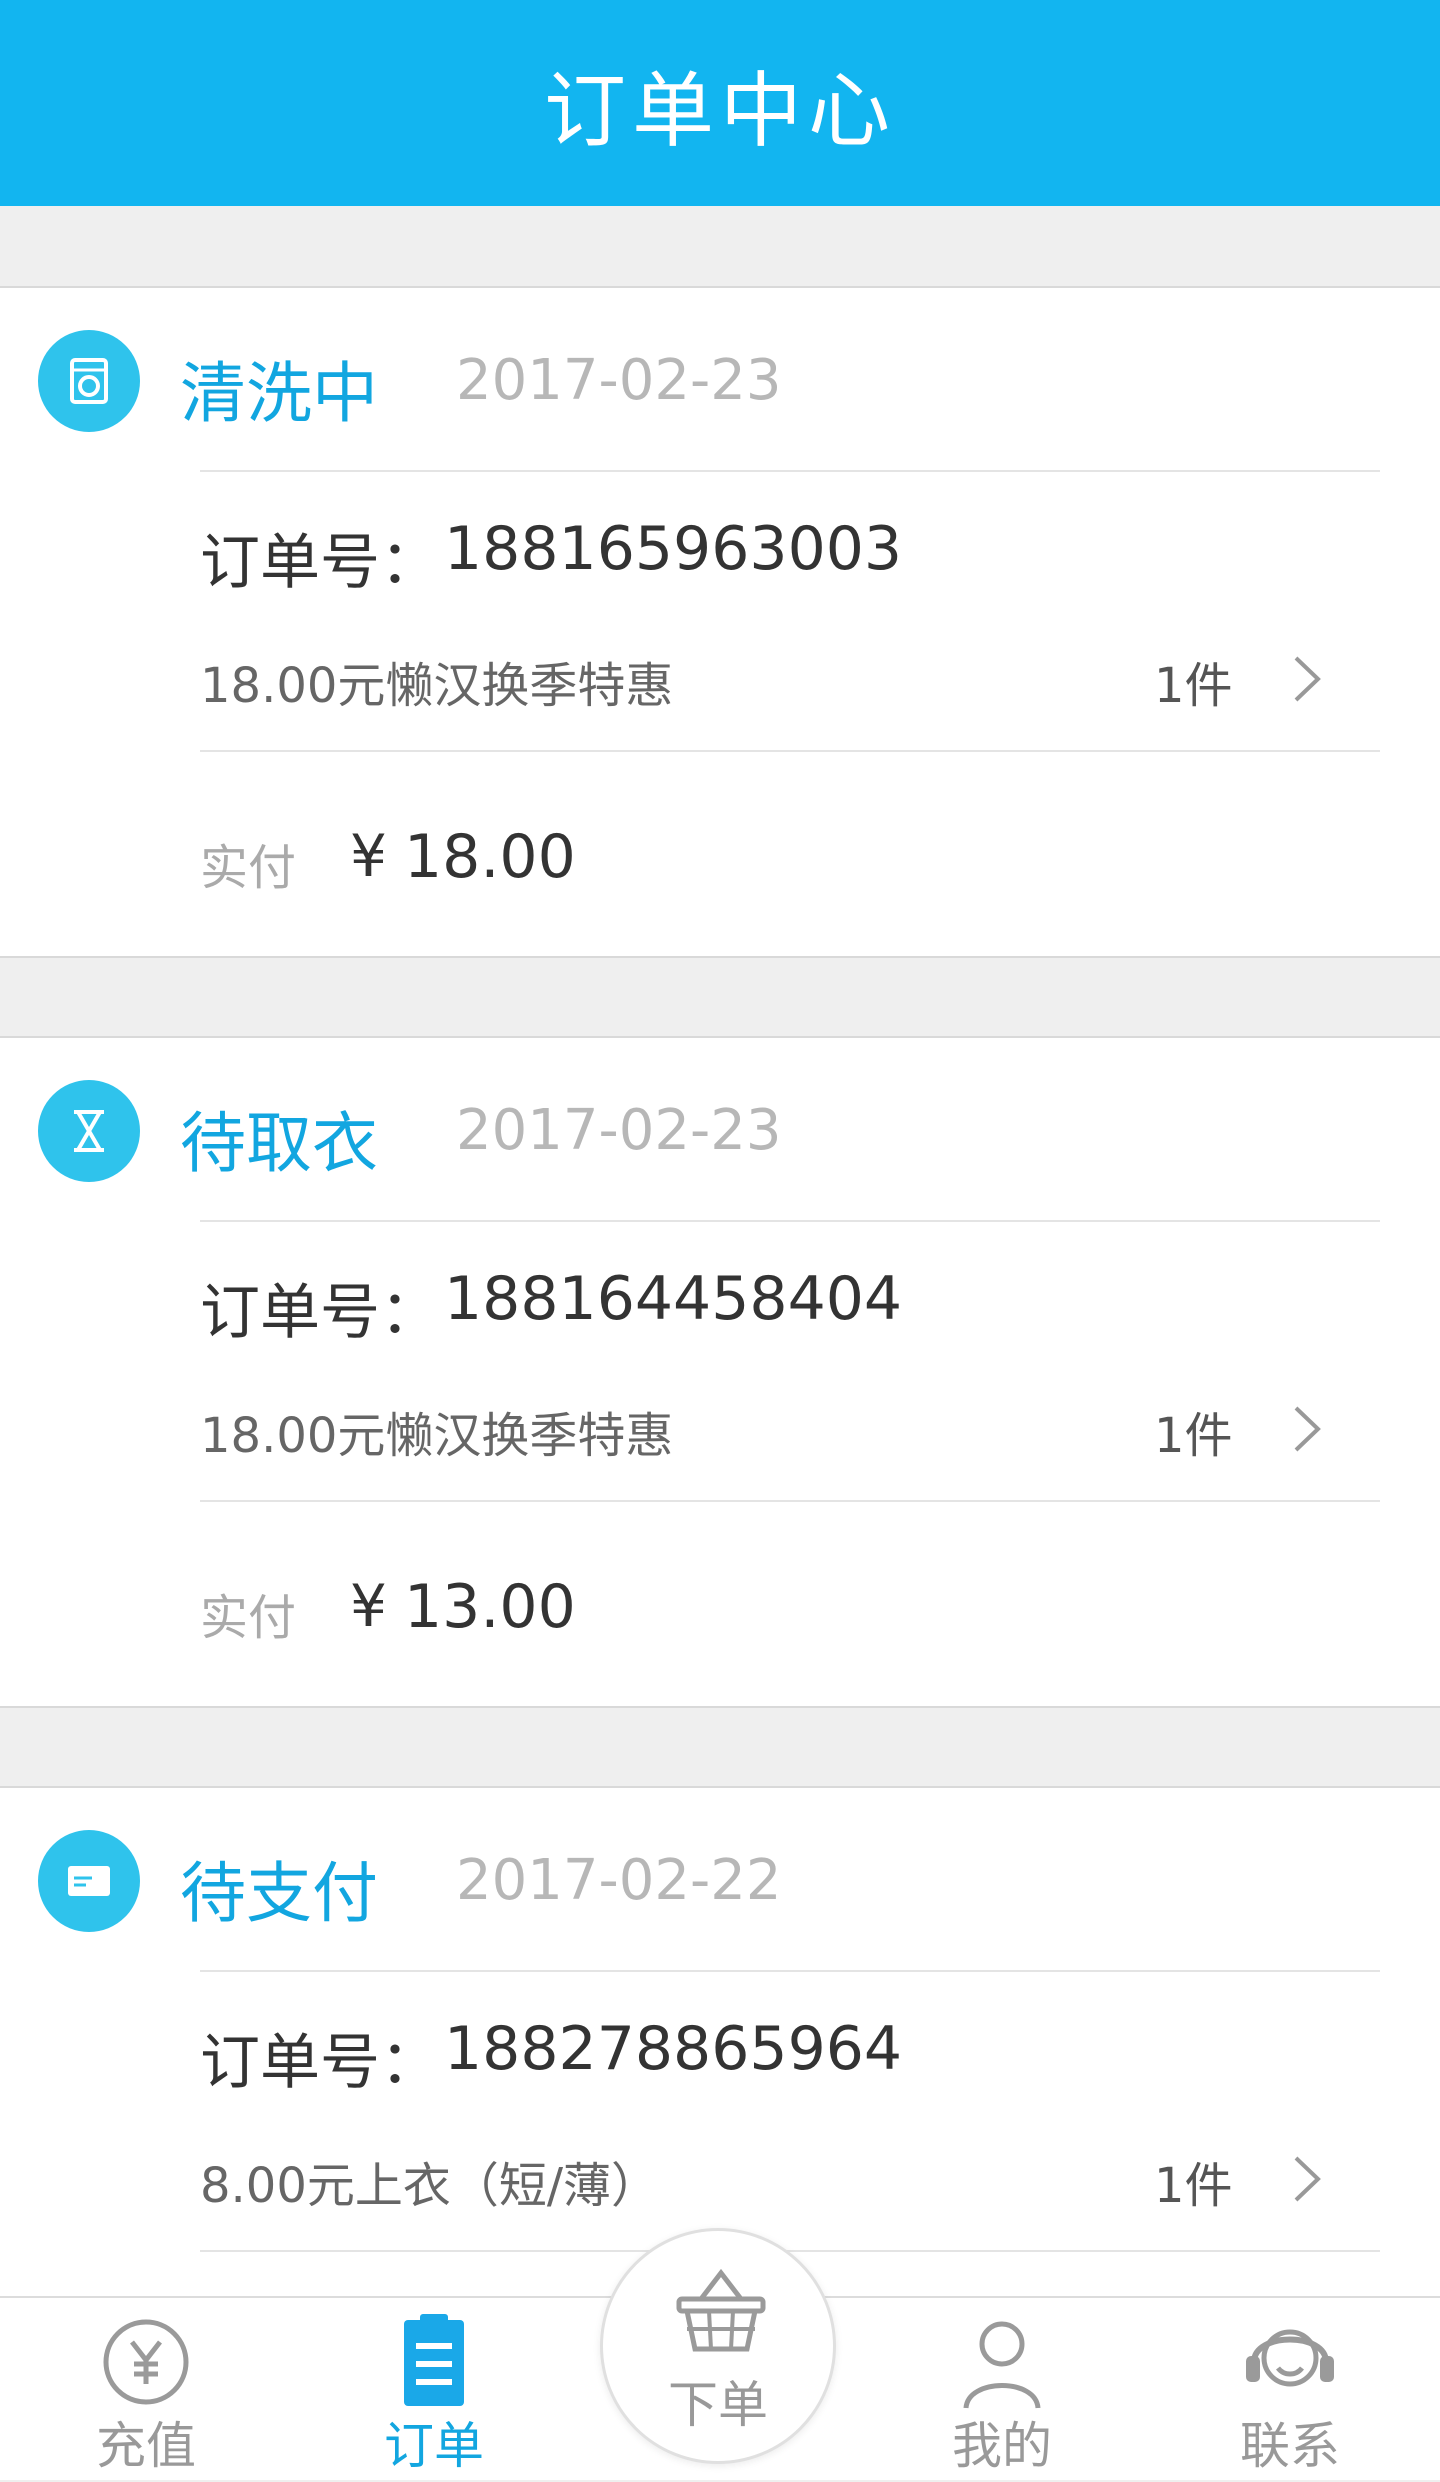  I want to click on order-card-header: 待取衣 2017-02-23, so click(720, 1131).